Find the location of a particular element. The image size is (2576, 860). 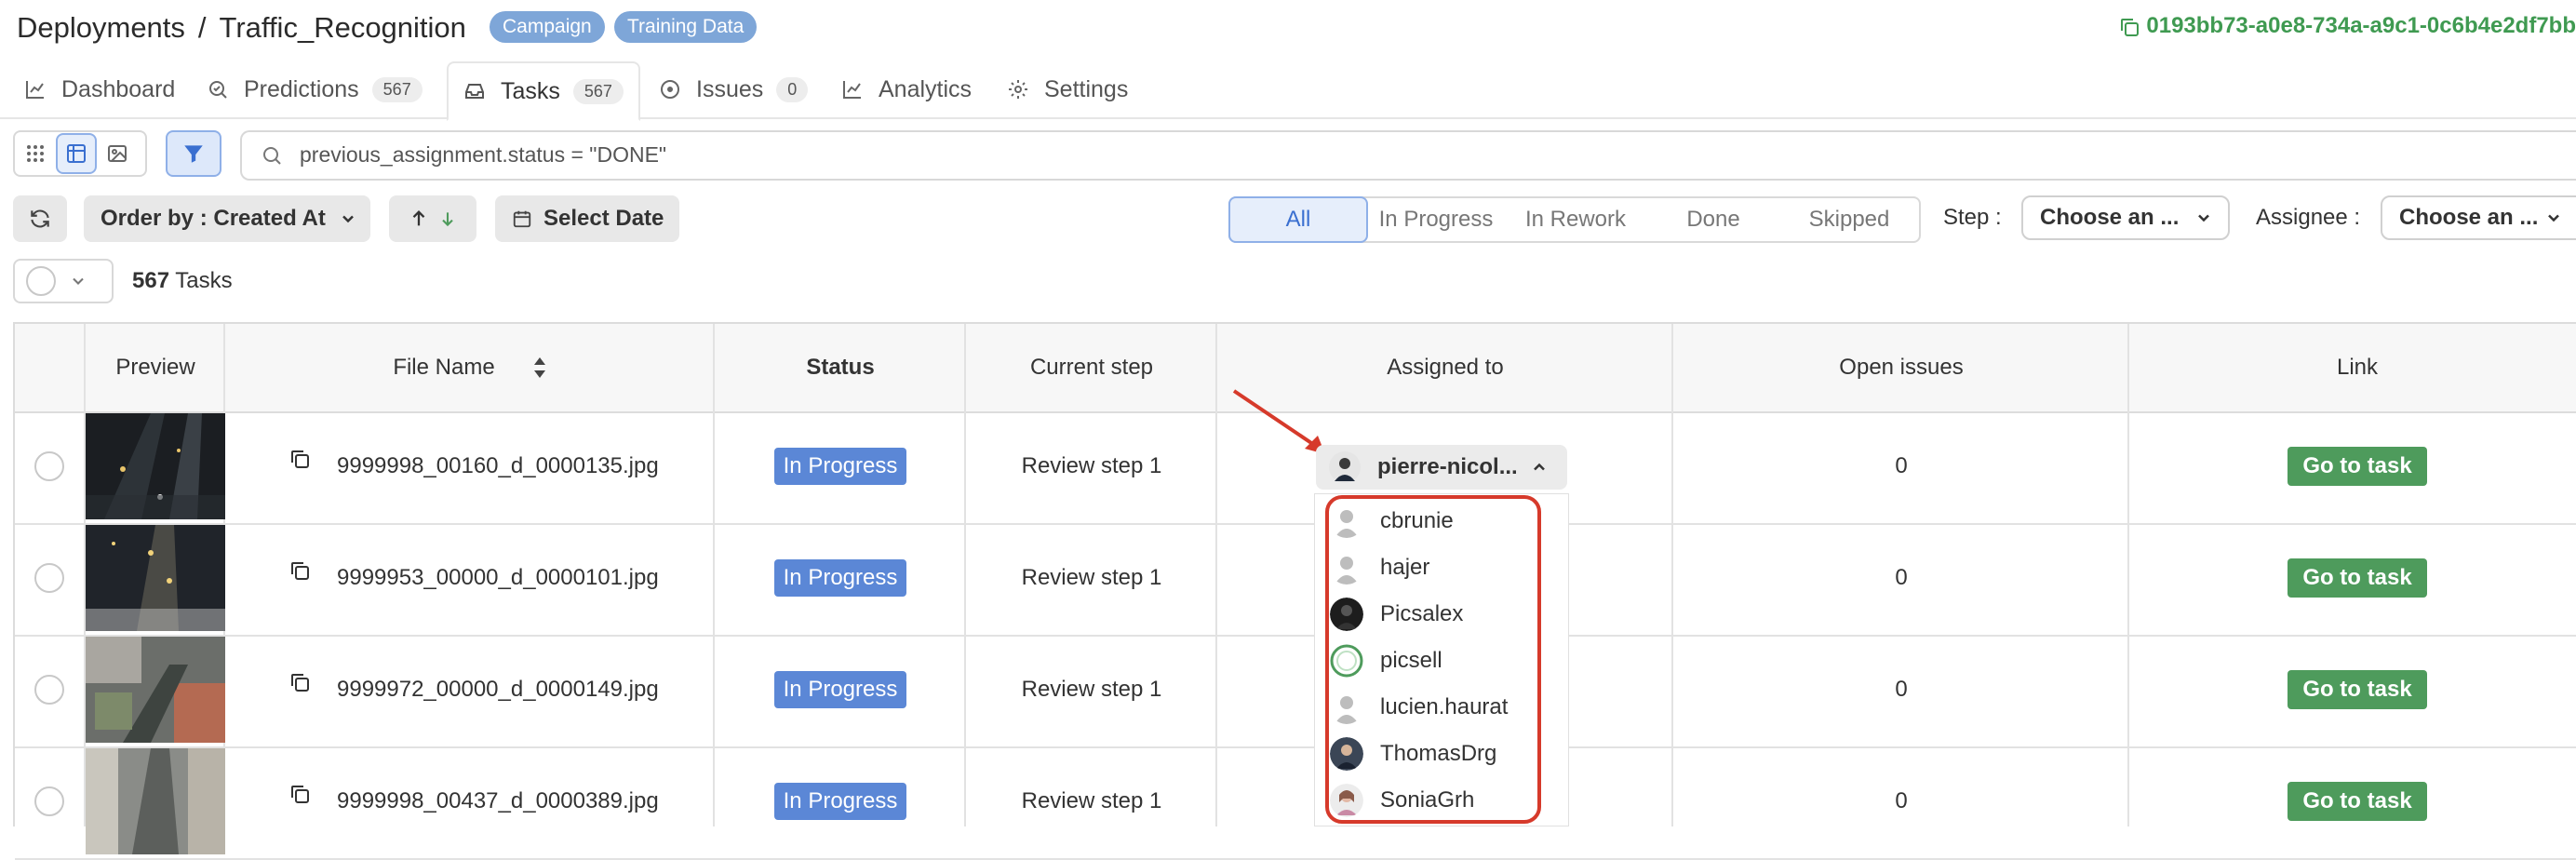

tab-label: Settings is located at coordinates (1086, 88).